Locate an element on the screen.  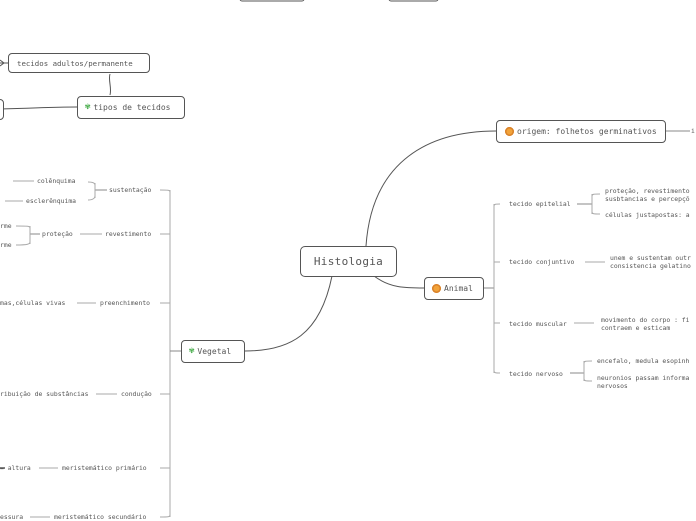
animal-nervoso-detail-1: encefalo, medula esopinh is located at coordinates (643, 361).